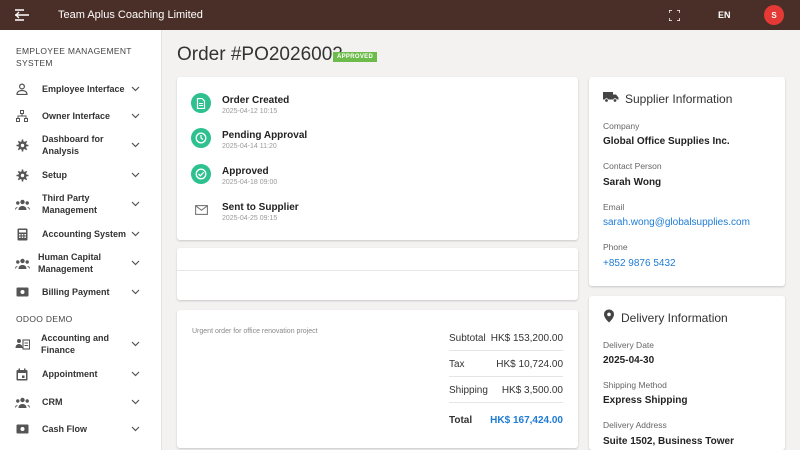 Image resolution: width=800 pixels, height=450 pixels. Describe the element at coordinates (249, 146) in the screenshot. I see `timeline-time: 2025-04-14 11:20` at that location.